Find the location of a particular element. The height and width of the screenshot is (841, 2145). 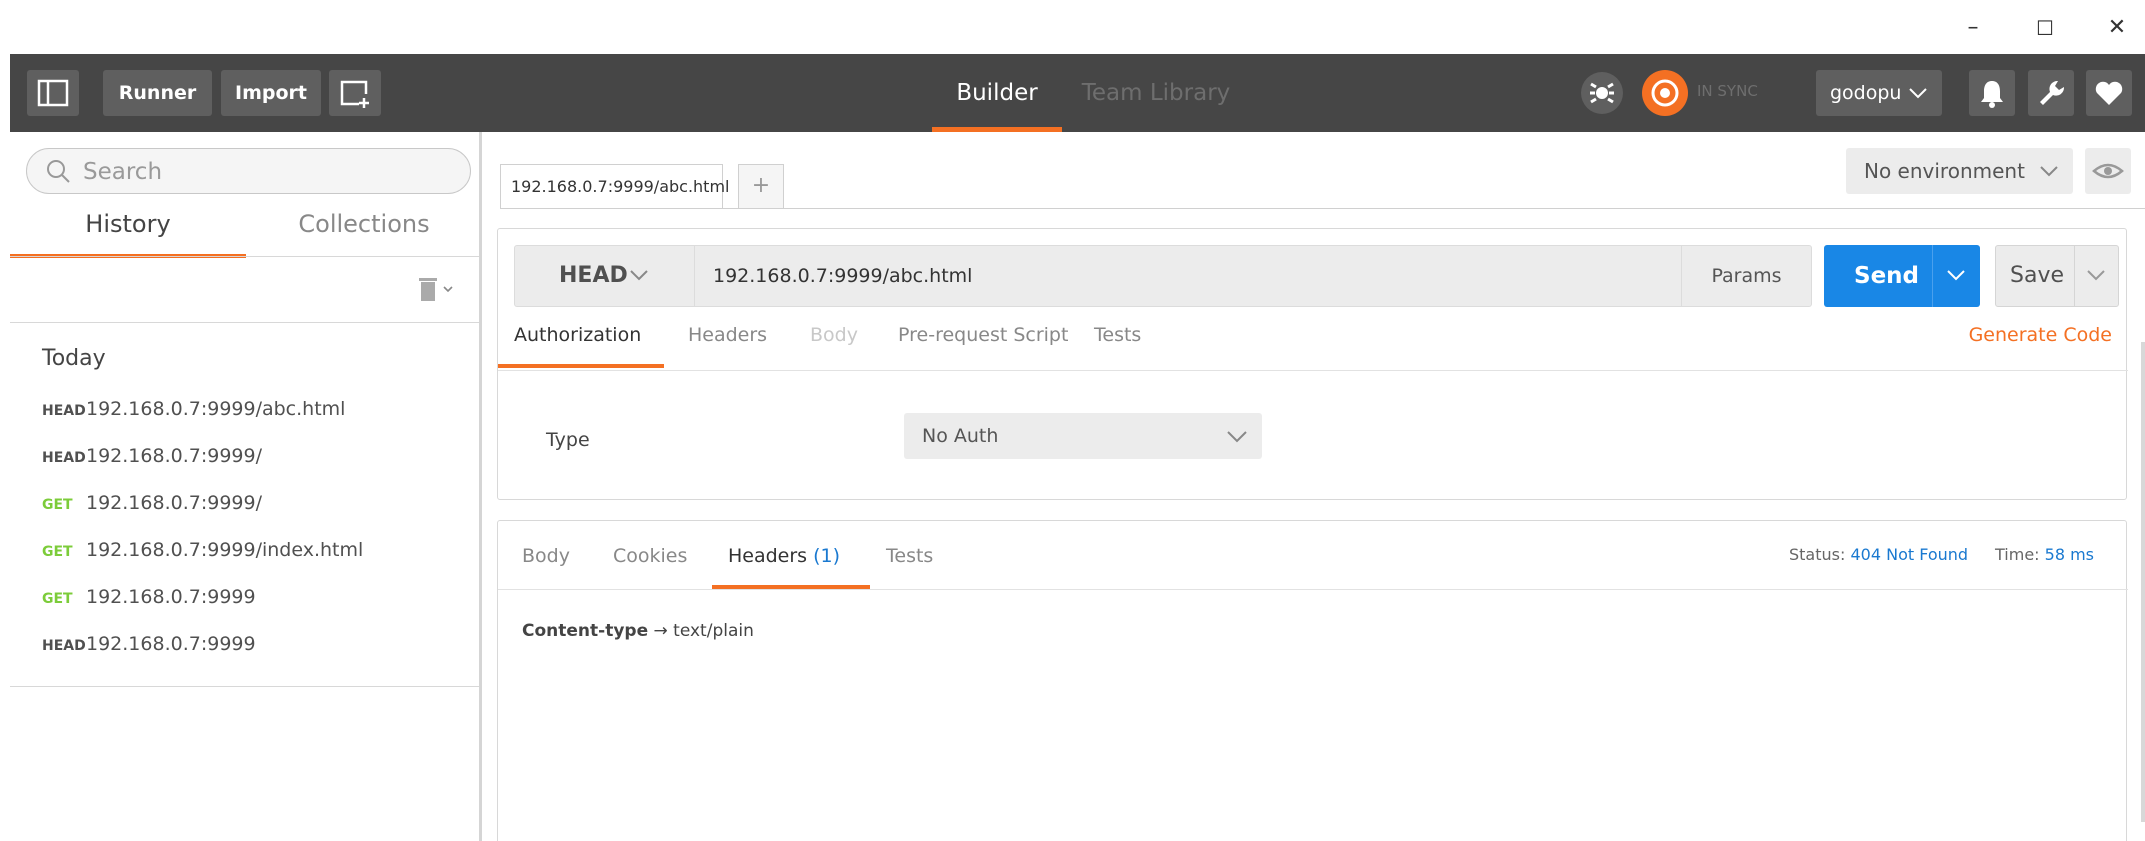

auth-type-select: No Auth is located at coordinates (1083, 436).